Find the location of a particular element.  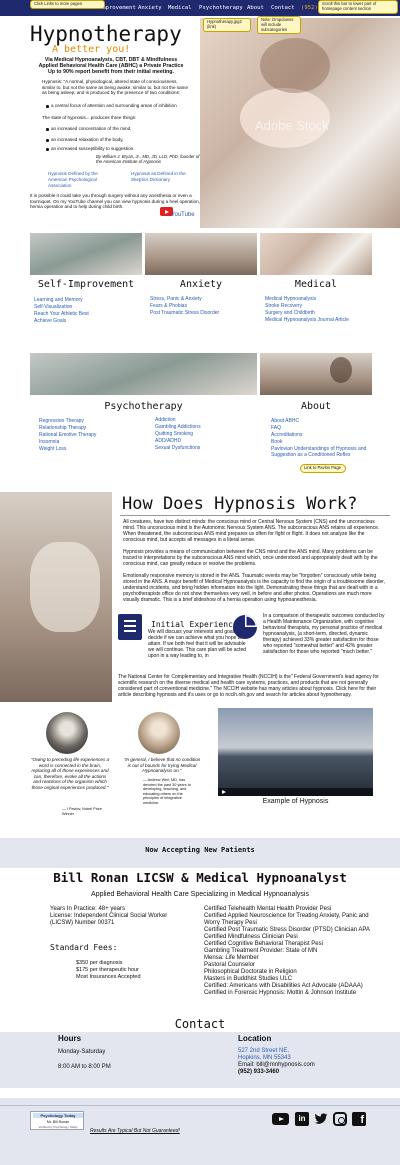

badge-title: Psychology Today is located at coordinates (58, 1115).